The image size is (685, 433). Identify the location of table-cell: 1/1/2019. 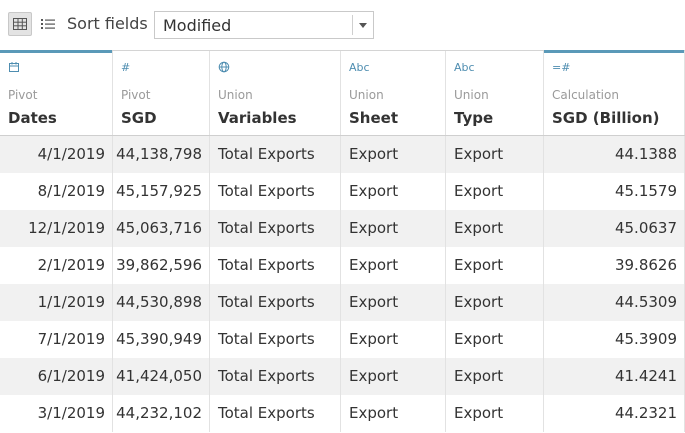
(56, 302).